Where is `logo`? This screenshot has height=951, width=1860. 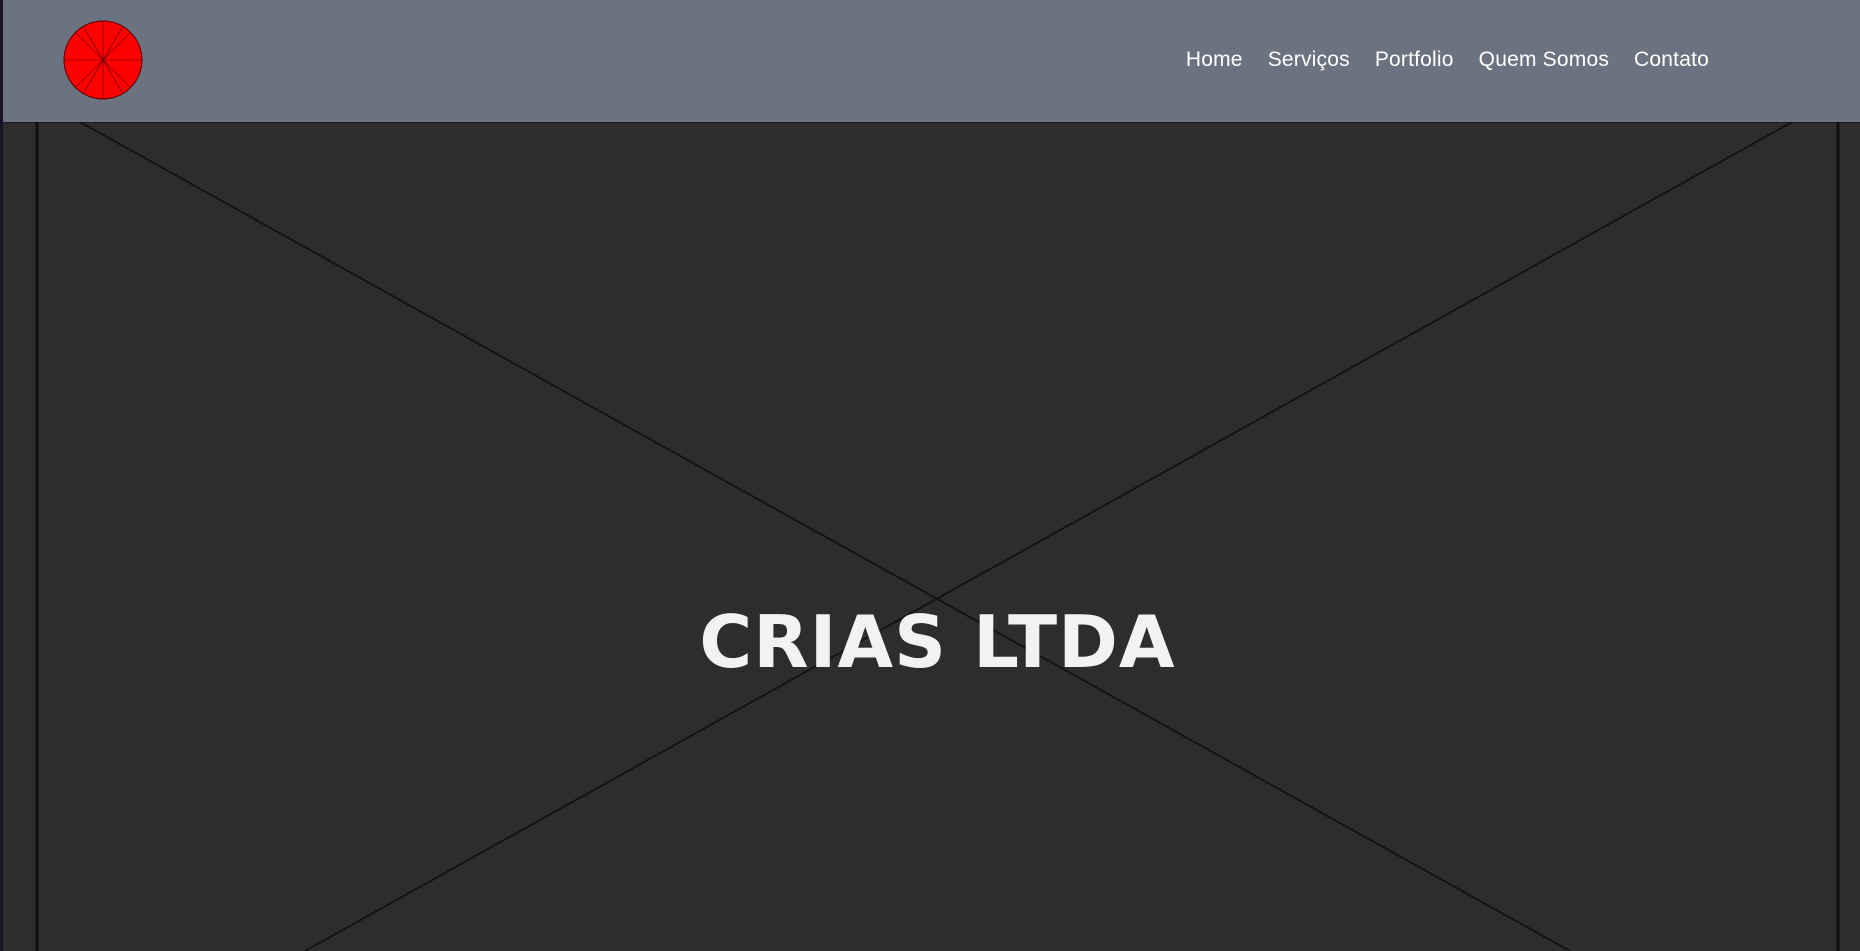 logo is located at coordinates (103, 60).